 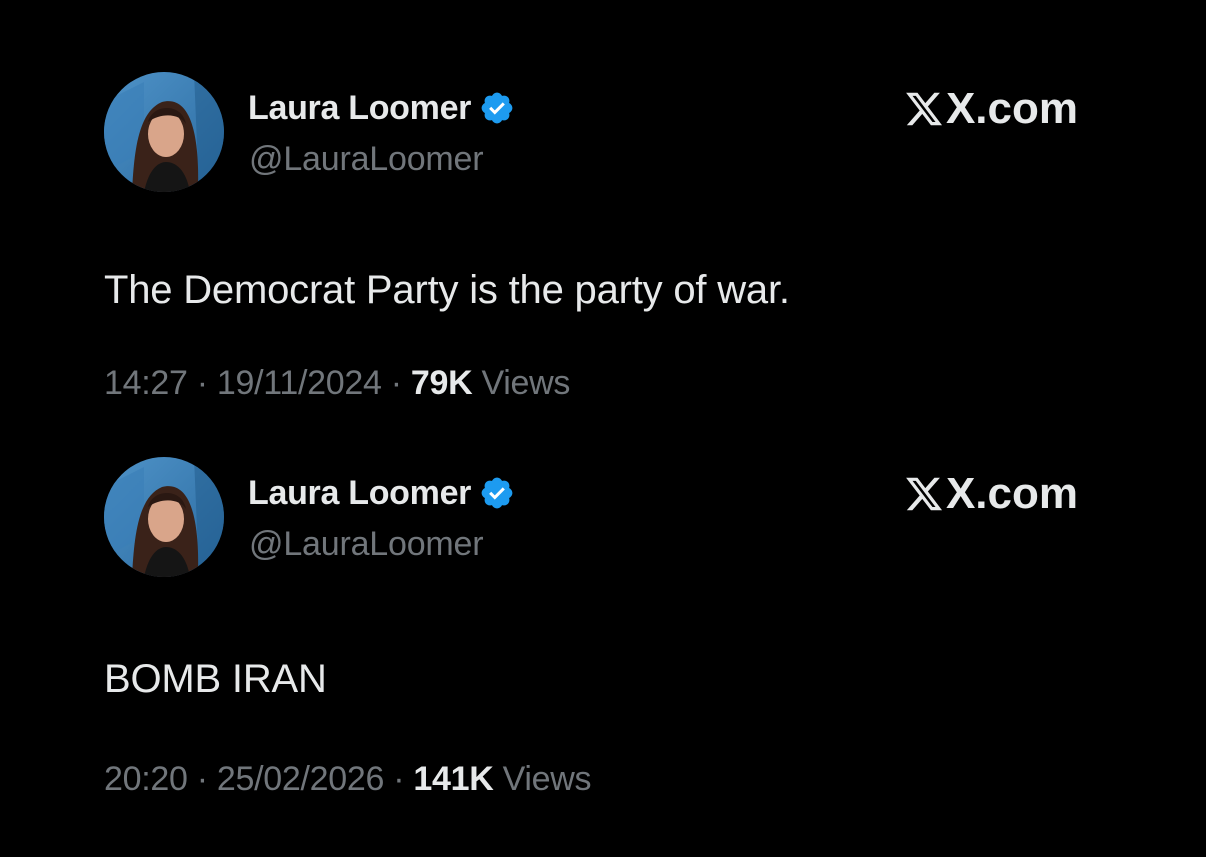 What do you see at coordinates (215, 679) in the screenshot?
I see `tweet-text: BOMB IRAN` at bounding box center [215, 679].